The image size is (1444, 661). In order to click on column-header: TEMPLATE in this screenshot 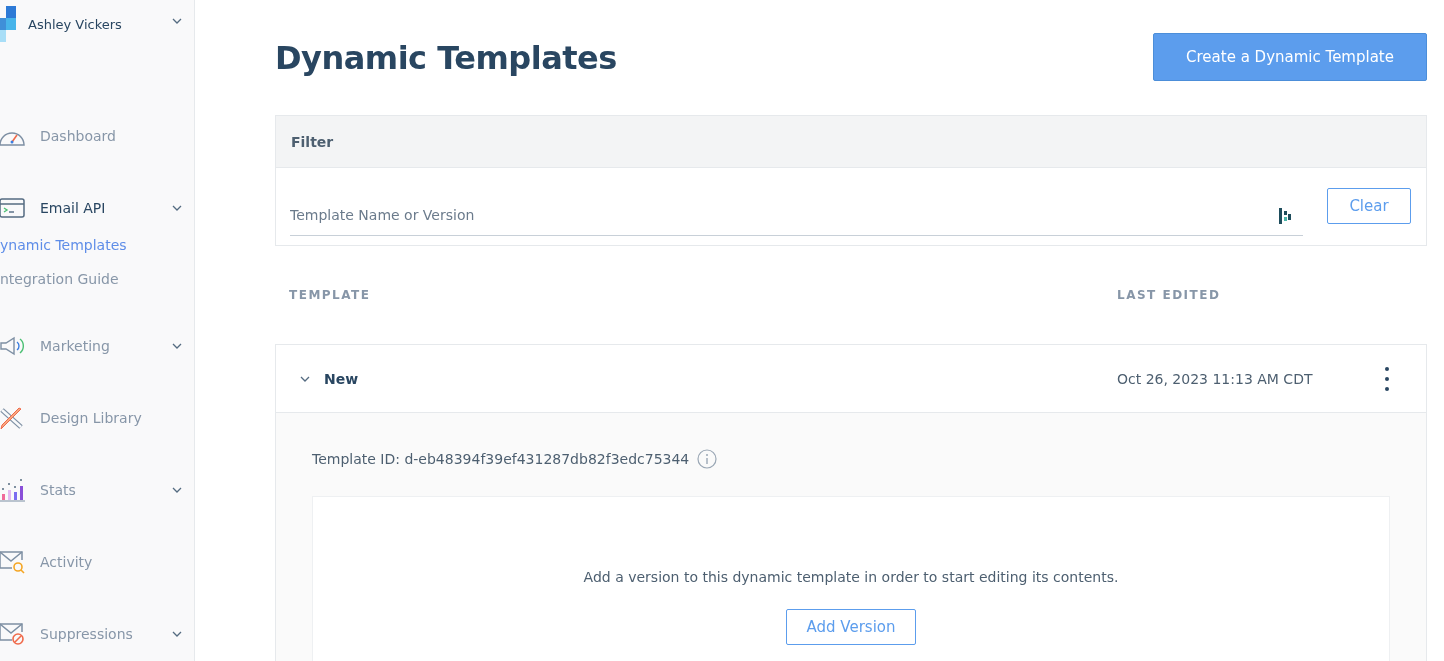, I will do `click(330, 295)`.